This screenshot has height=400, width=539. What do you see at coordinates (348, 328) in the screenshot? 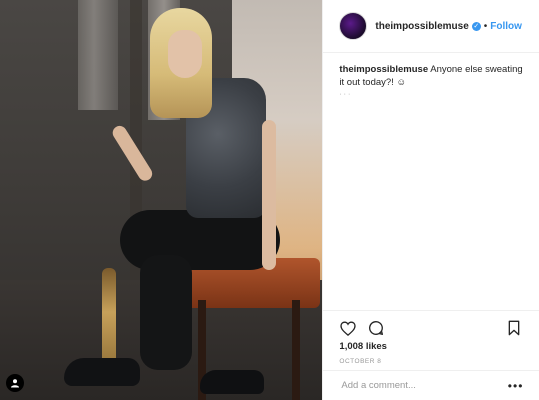
I see `heart-icon` at bounding box center [348, 328].